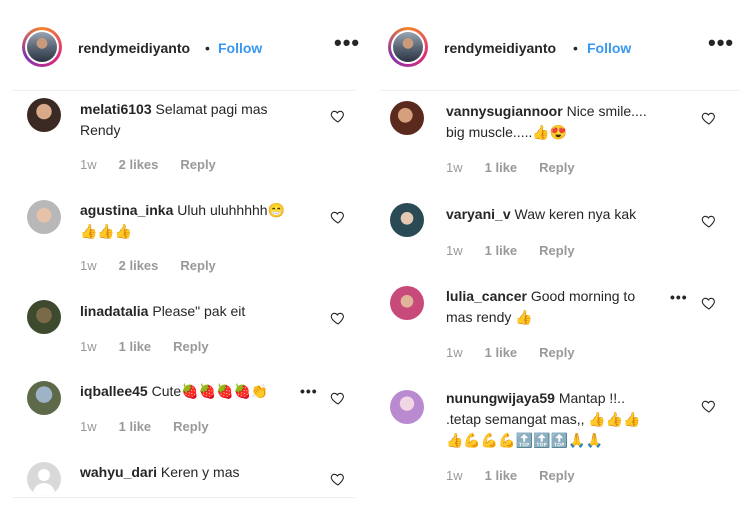 The image size is (750, 512). I want to click on comment-username: iqballee45, so click(114, 391).